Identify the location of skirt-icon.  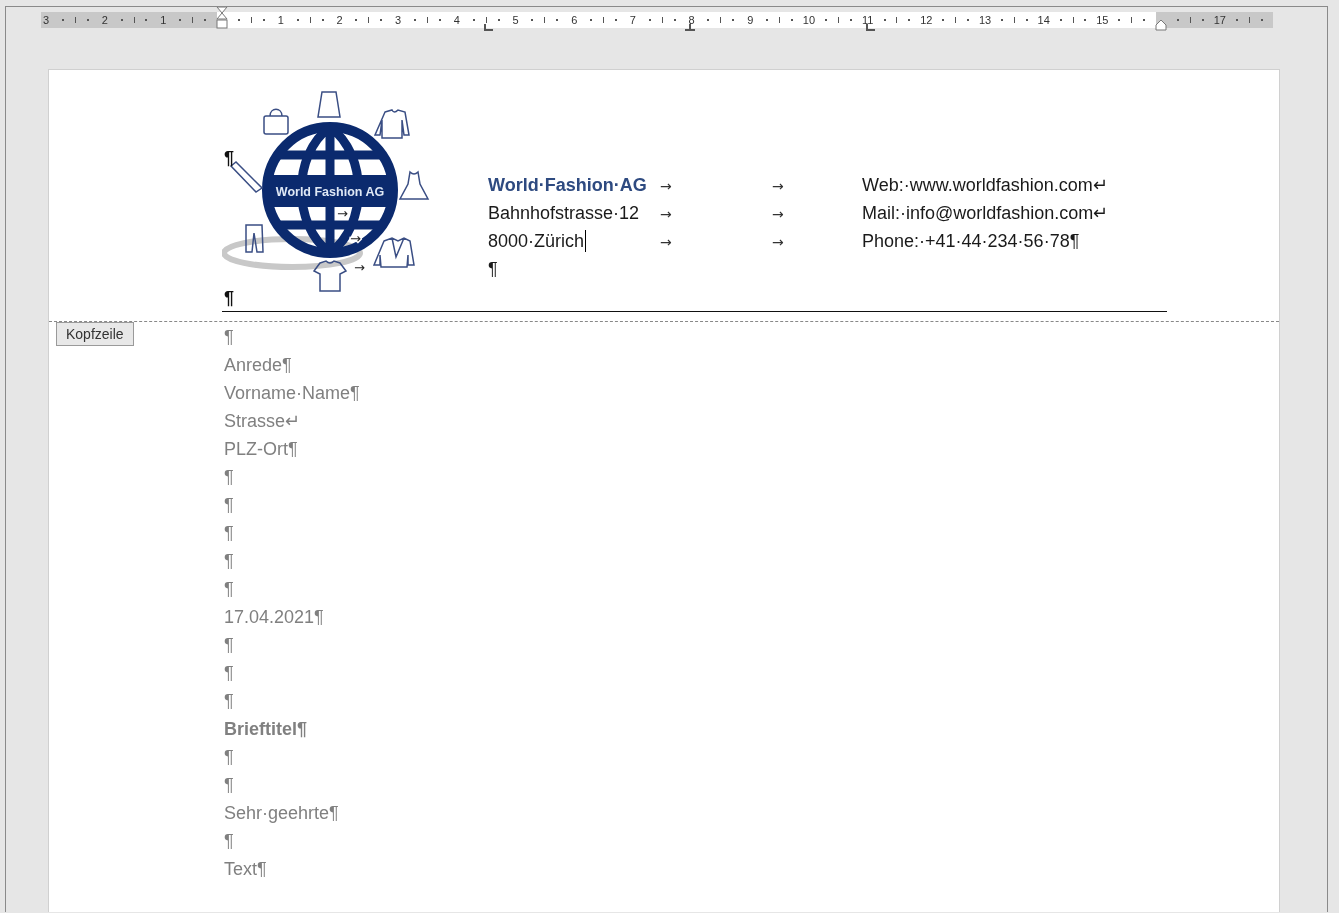
(329, 104).